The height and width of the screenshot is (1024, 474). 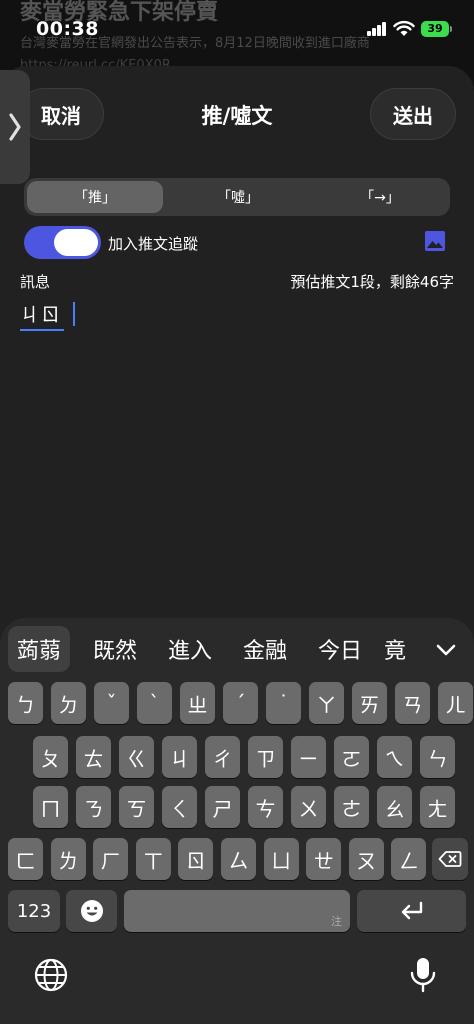 I want to click on emoji-icon, so click(x=91, y=911).